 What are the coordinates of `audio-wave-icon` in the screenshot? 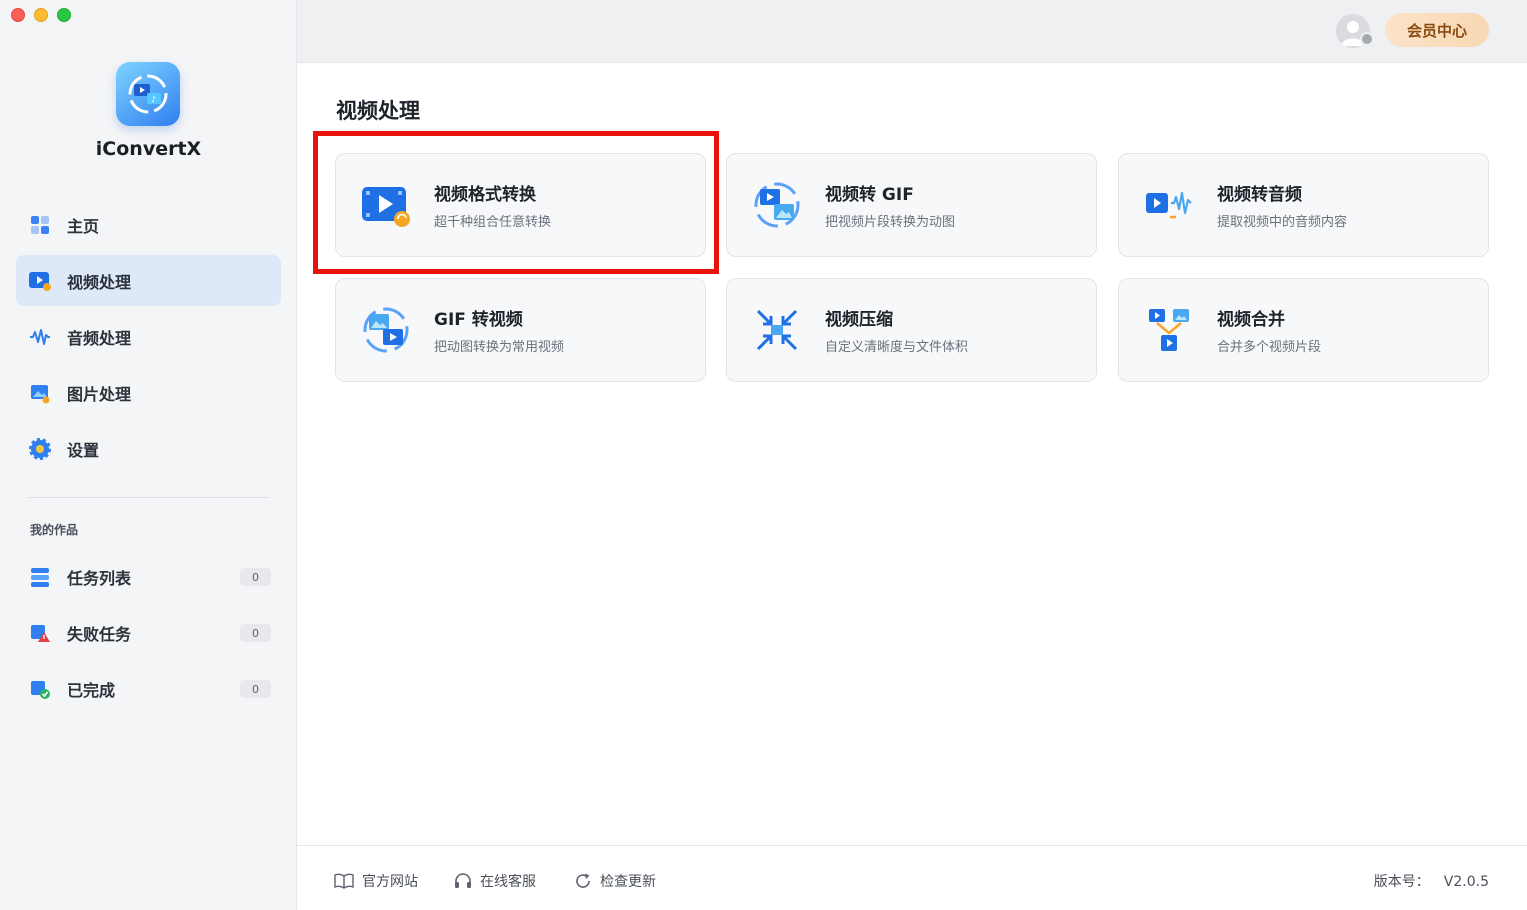 It's located at (40, 337).